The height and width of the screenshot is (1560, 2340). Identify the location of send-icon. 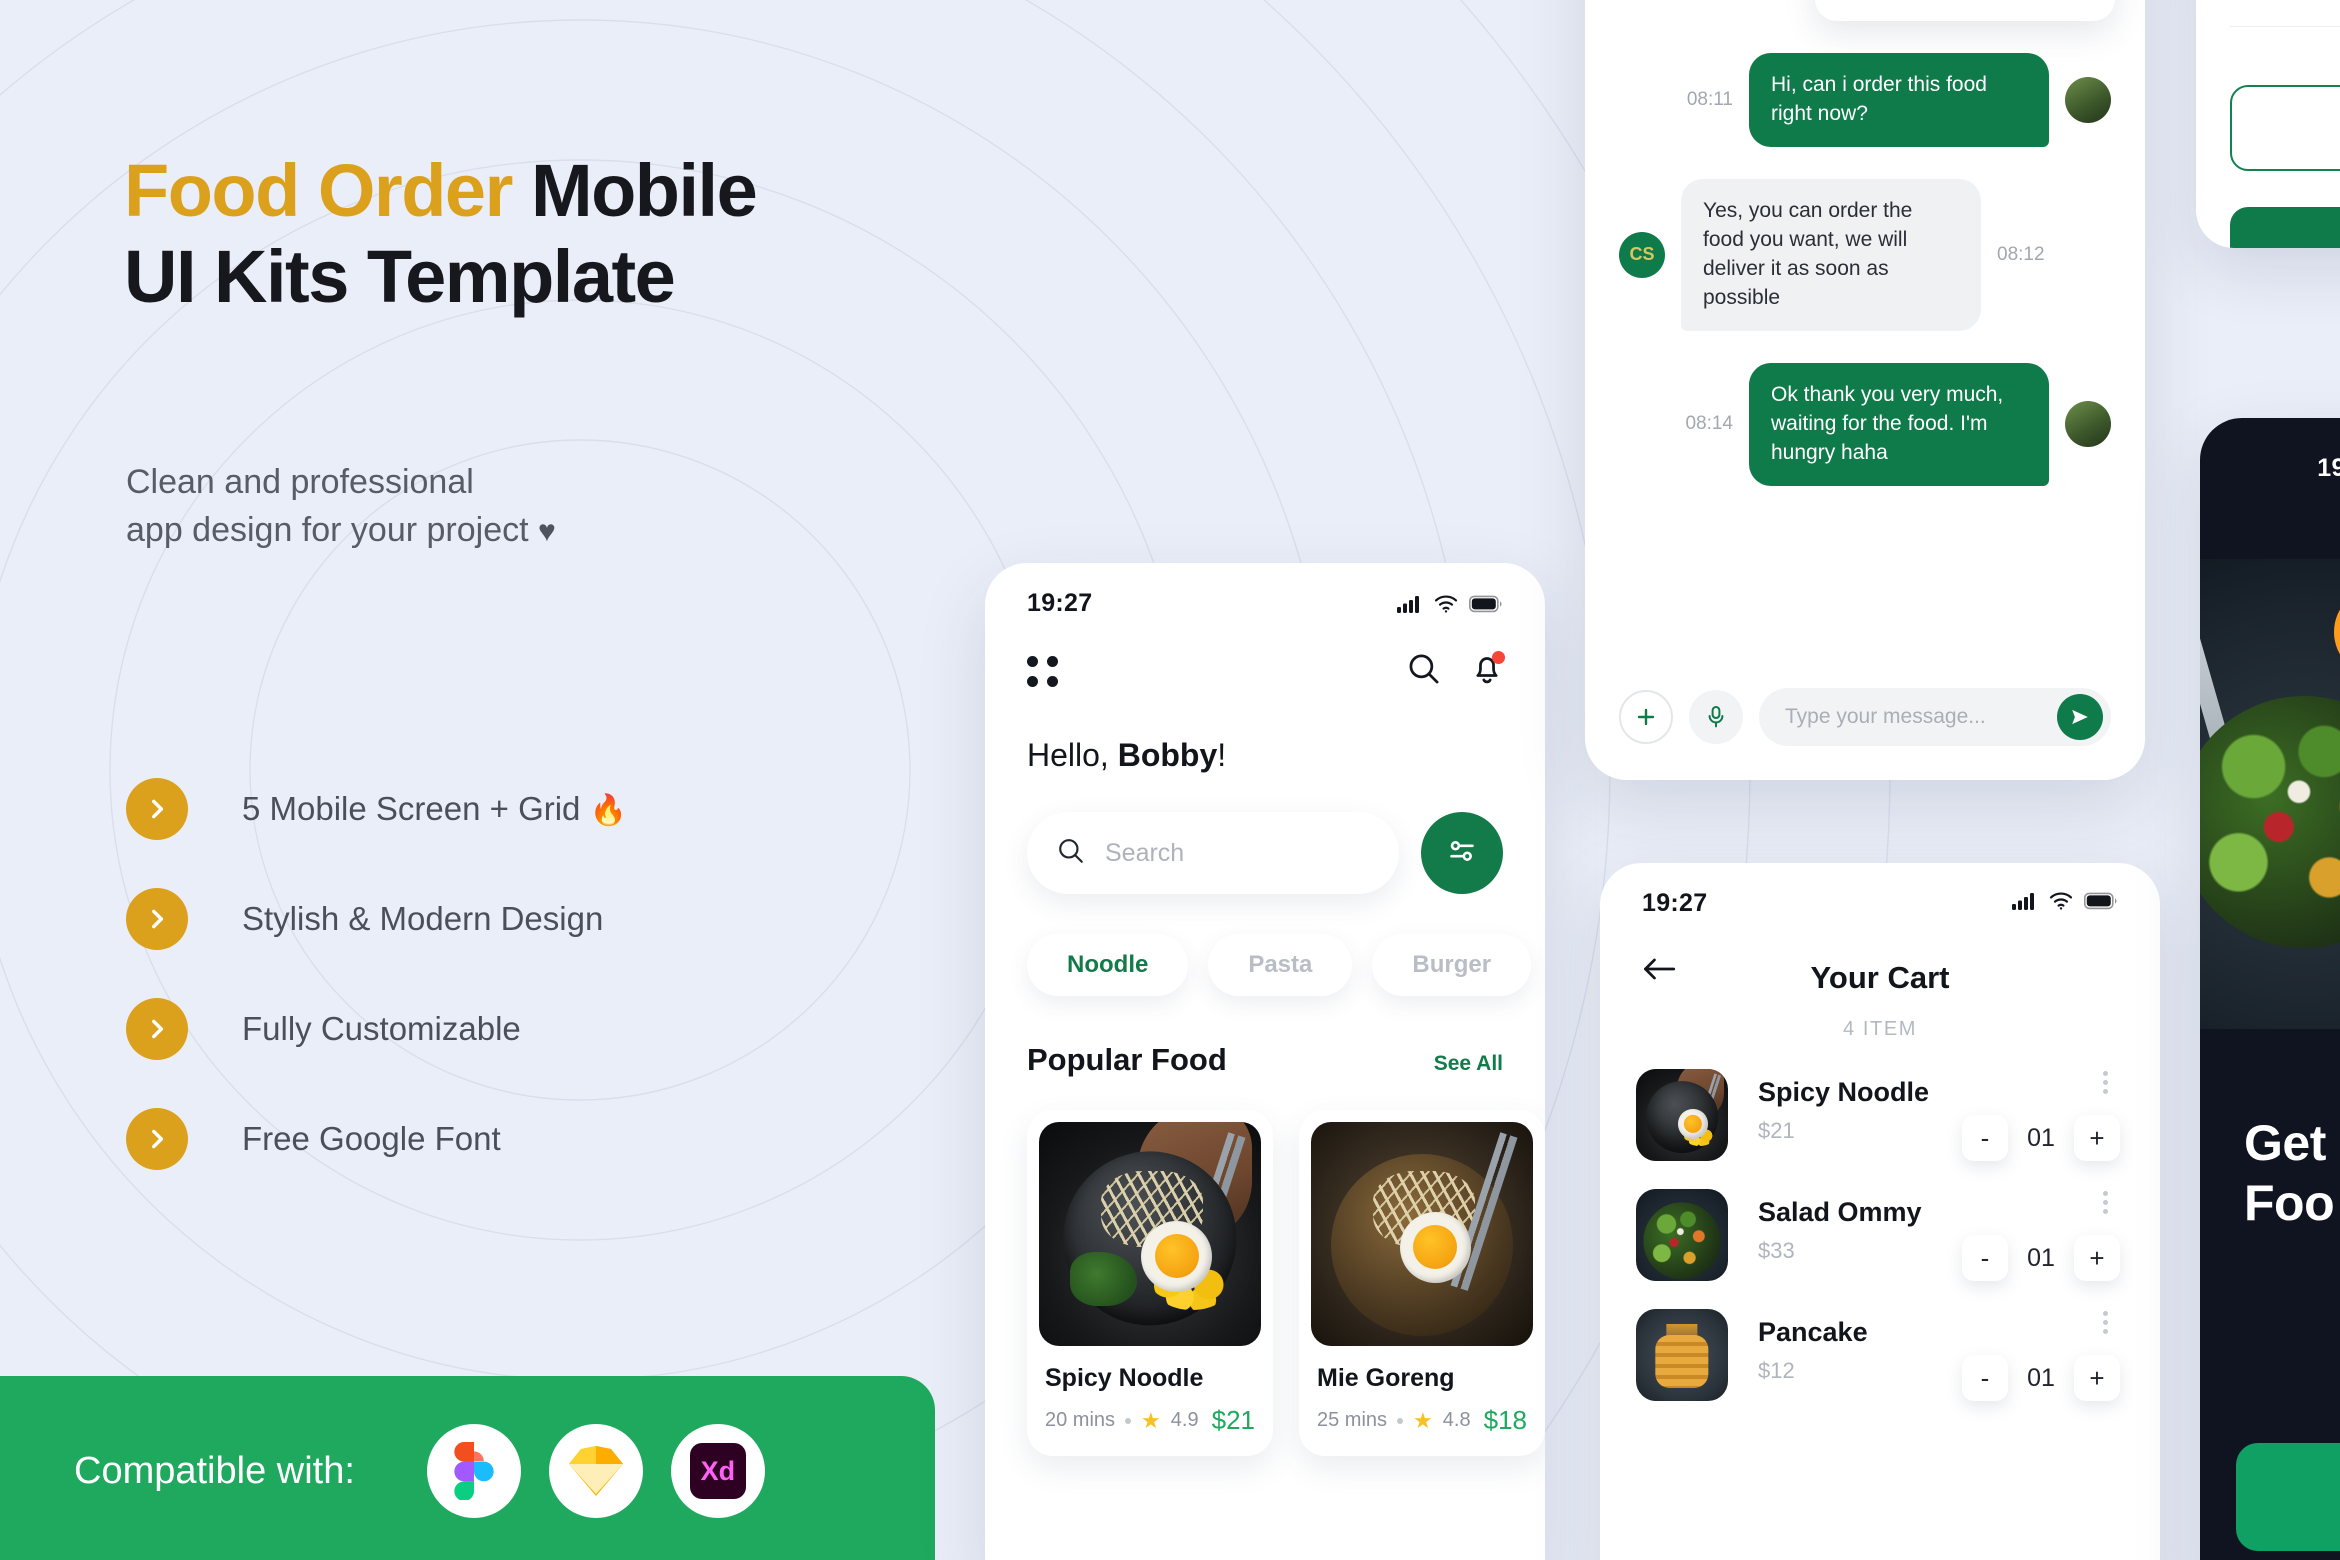
(2080, 717).